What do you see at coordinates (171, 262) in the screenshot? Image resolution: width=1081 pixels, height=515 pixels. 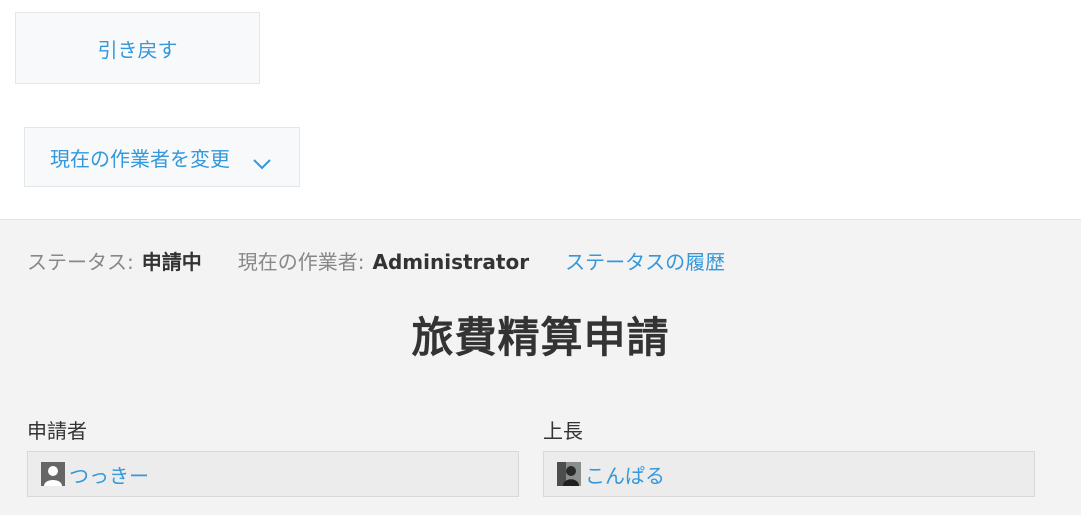 I see `status-value: 申請中` at bounding box center [171, 262].